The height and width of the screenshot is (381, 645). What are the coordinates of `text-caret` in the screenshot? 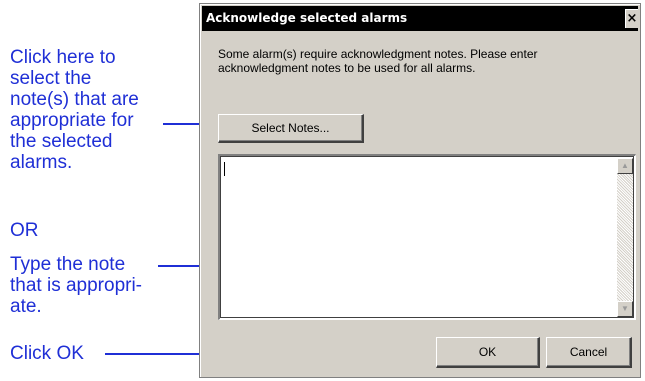 It's located at (224, 169).